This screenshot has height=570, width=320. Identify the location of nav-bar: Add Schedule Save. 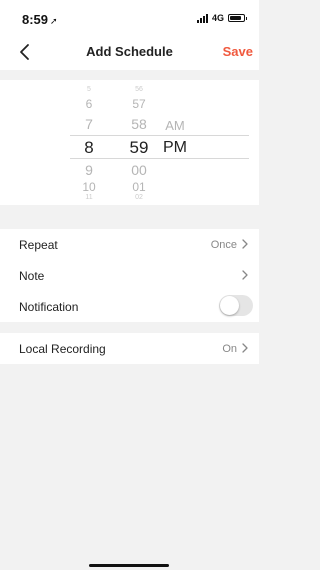
(129, 52).